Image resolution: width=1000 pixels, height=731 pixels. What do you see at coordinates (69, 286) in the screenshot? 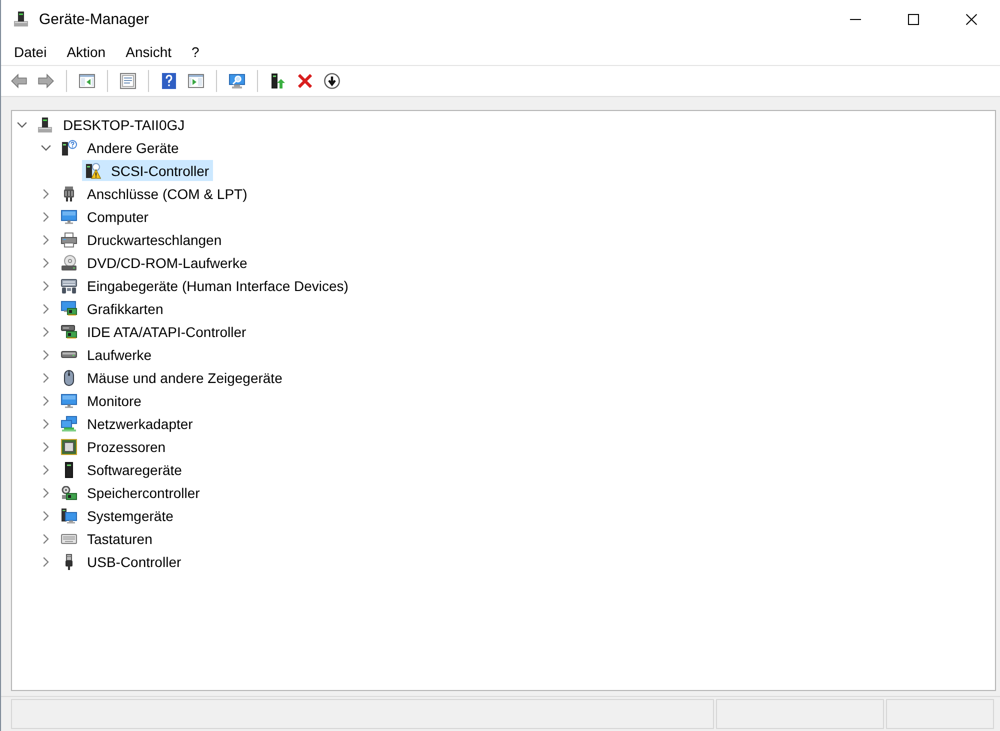
I see `input-device-icon` at bounding box center [69, 286].